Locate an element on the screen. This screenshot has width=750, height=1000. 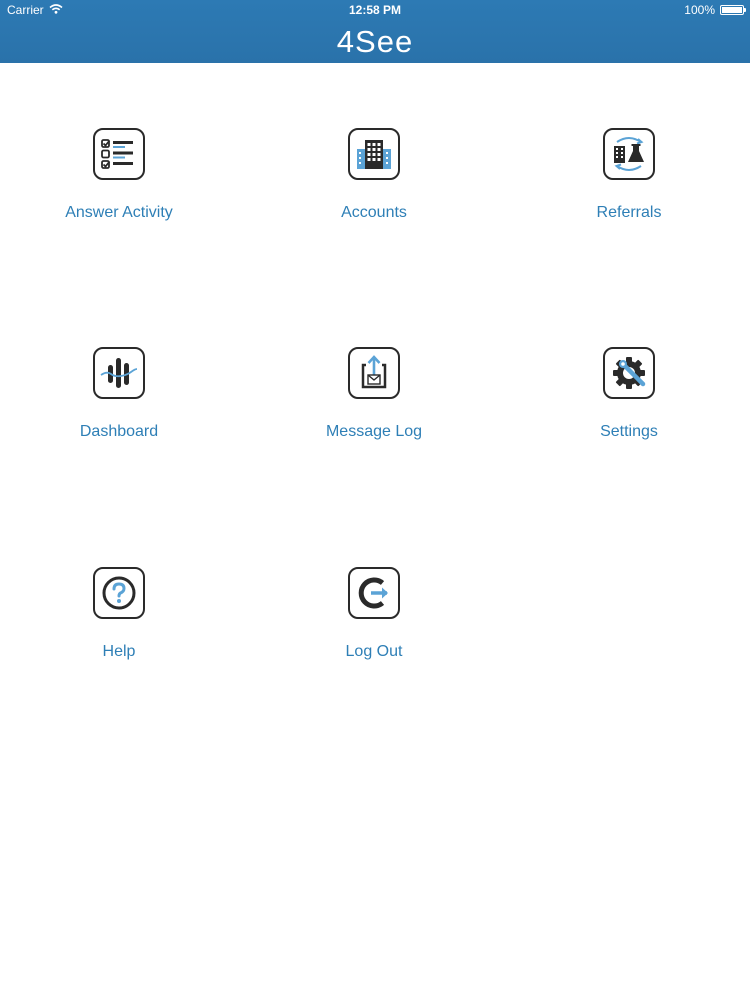
logout-icon is located at coordinates (374, 593).